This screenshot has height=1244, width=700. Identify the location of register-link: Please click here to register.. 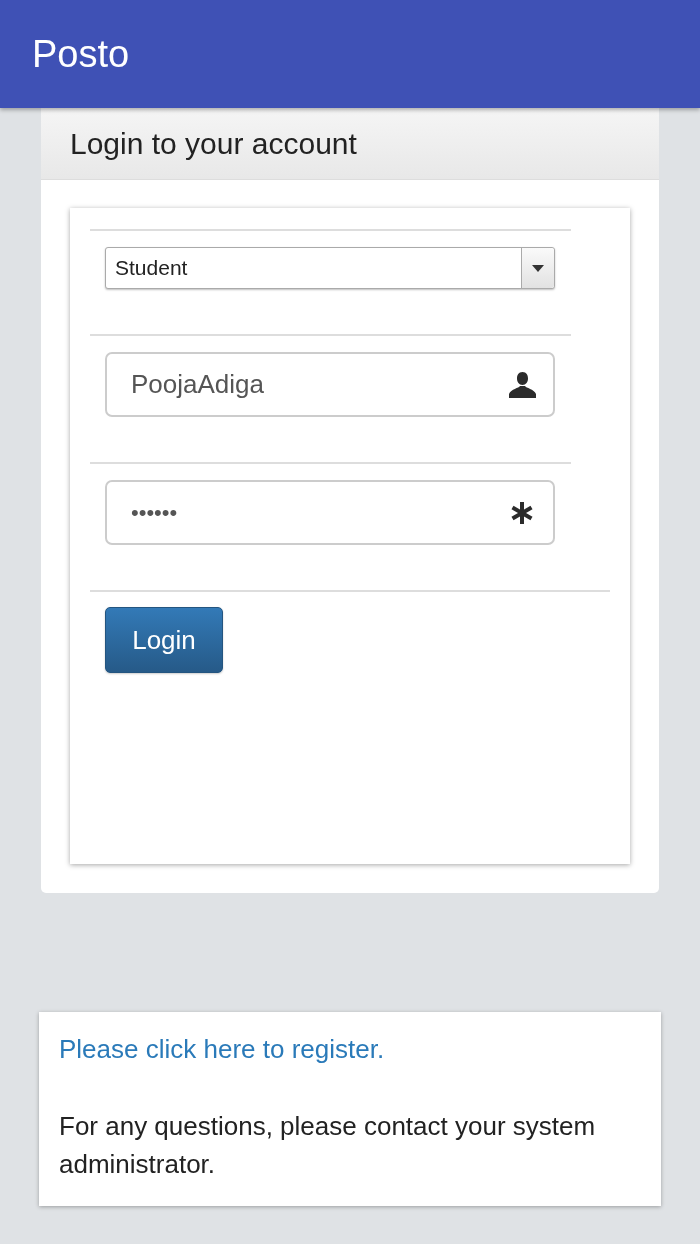
(222, 1049).